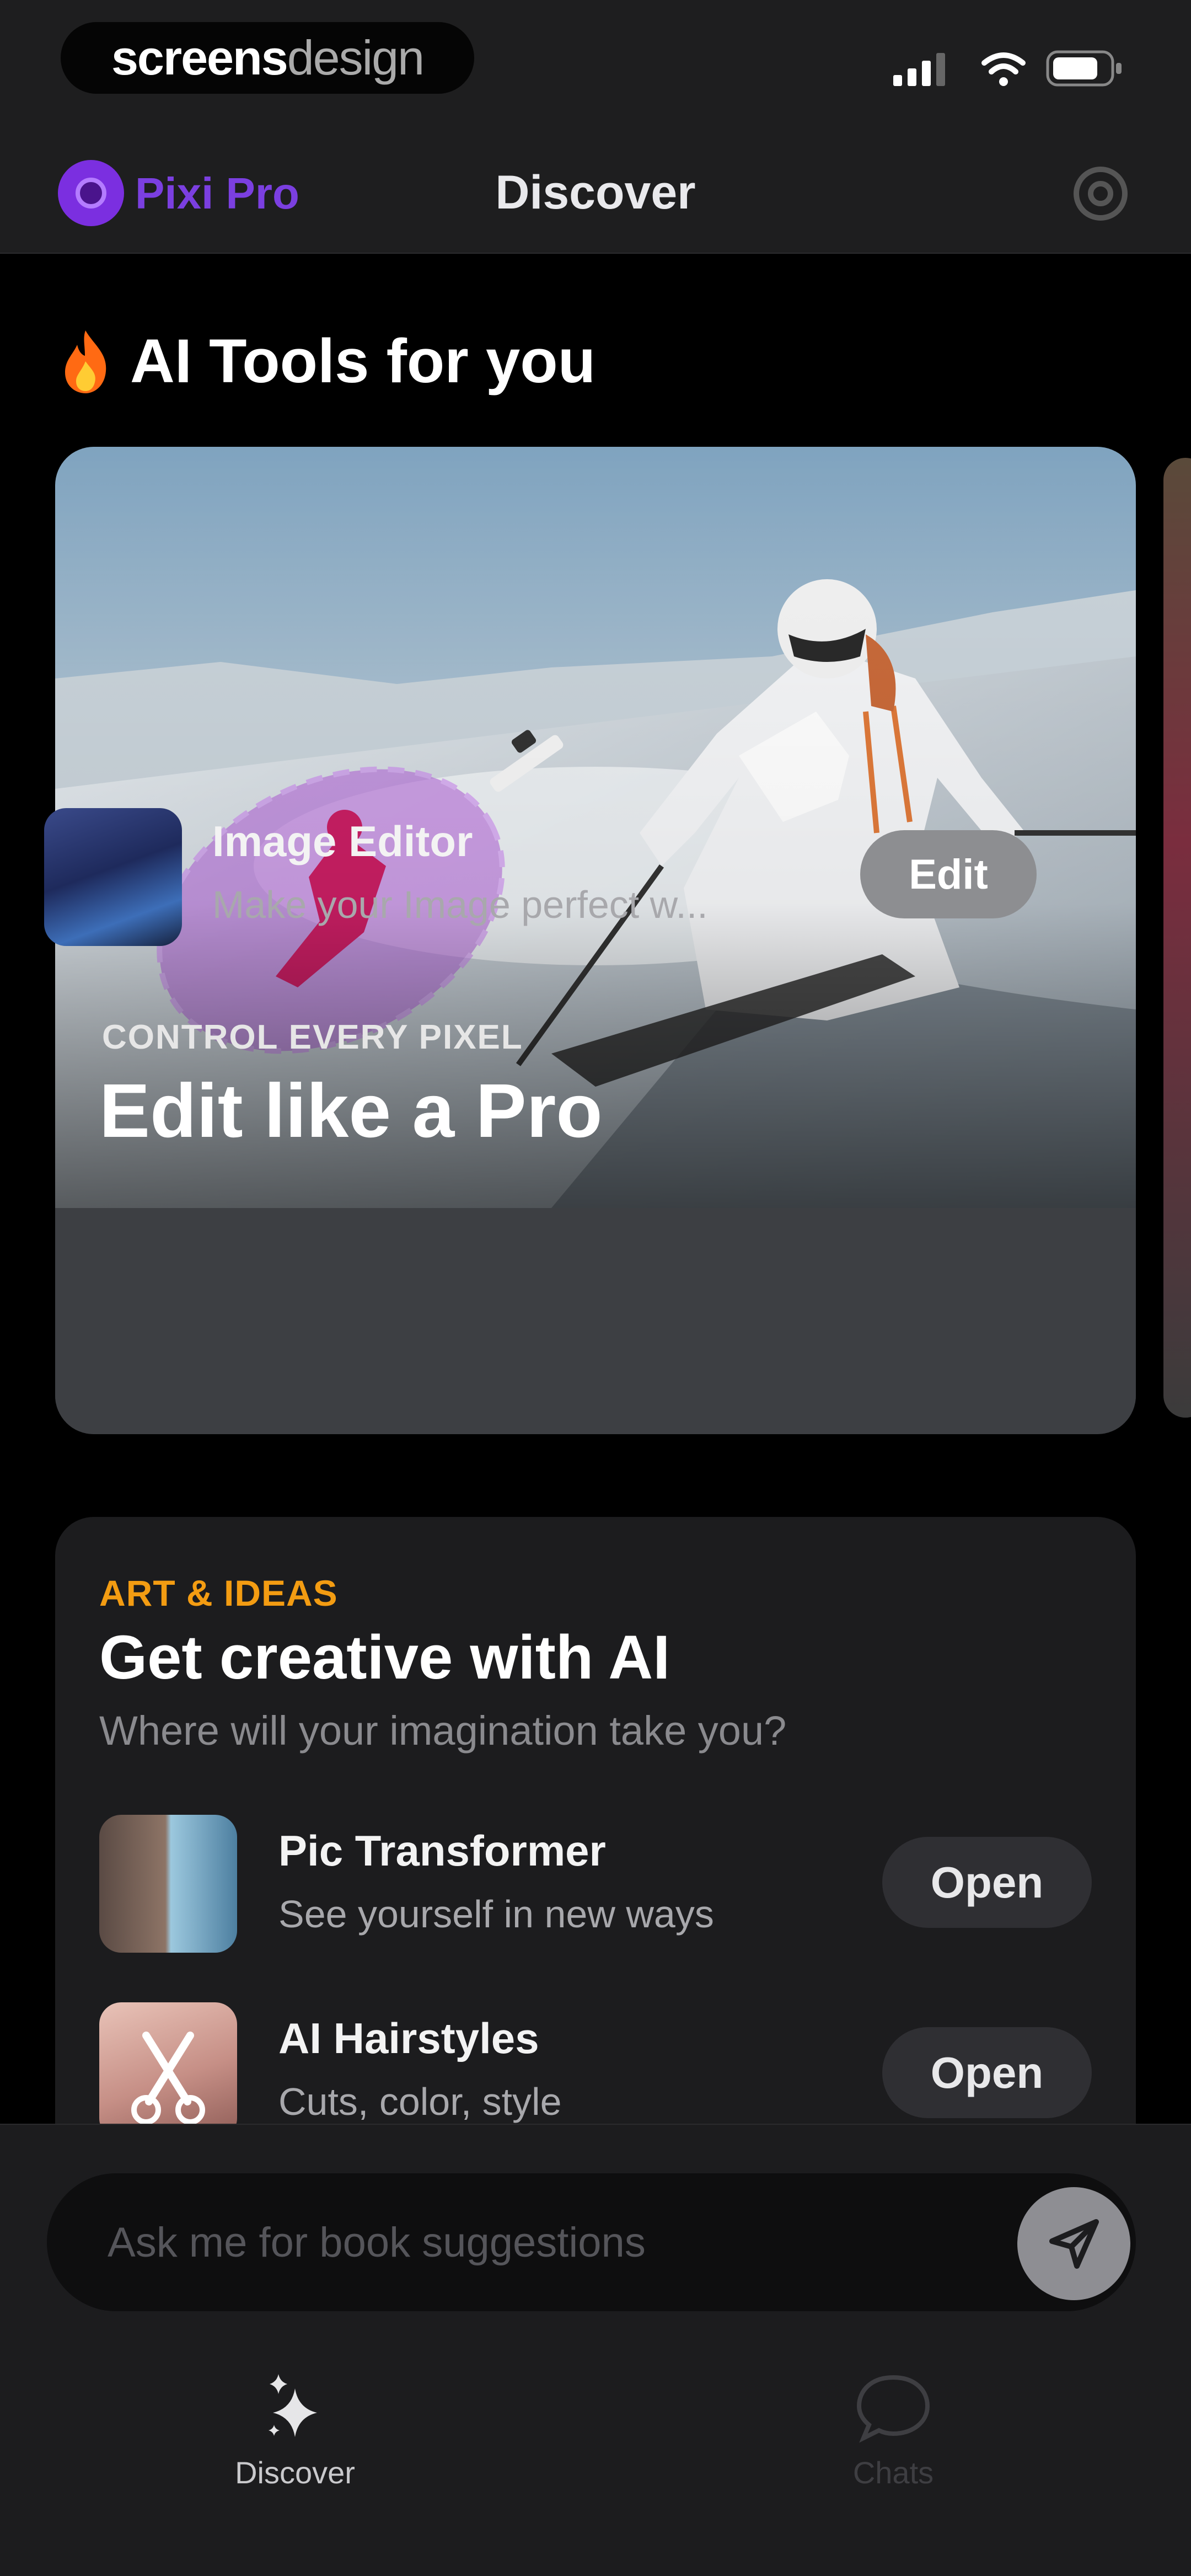  I want to click on screensdesign-watermark: screens design, so click(267, 58).